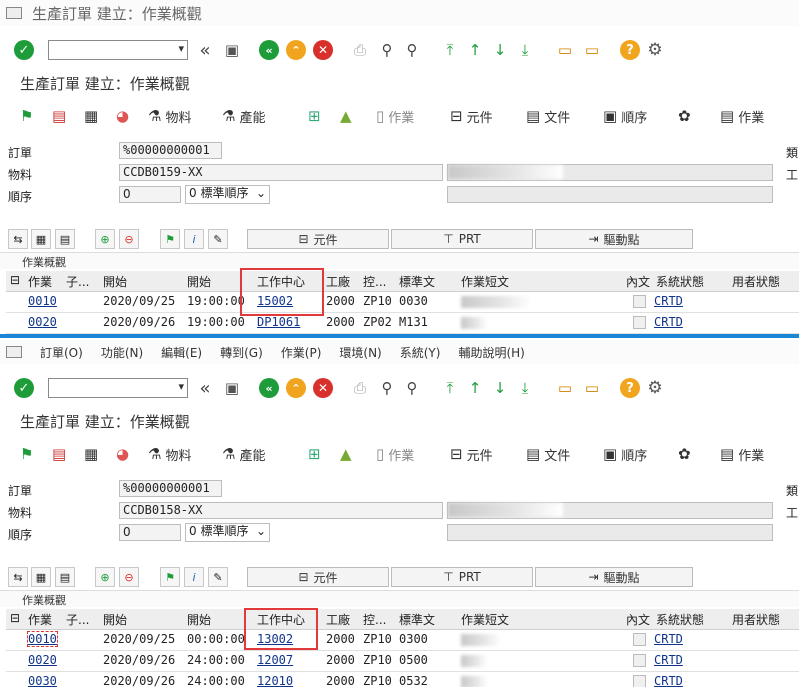  I want to click on column-short-text: 作業短文, so click(485, 619).